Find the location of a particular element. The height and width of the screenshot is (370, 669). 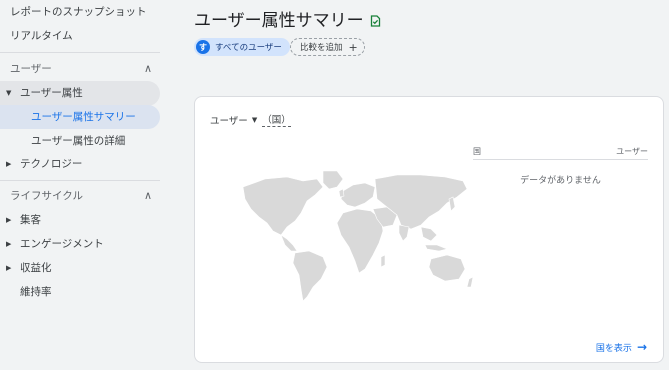

dimension-label: （国） is located at coordinates (276, 119).